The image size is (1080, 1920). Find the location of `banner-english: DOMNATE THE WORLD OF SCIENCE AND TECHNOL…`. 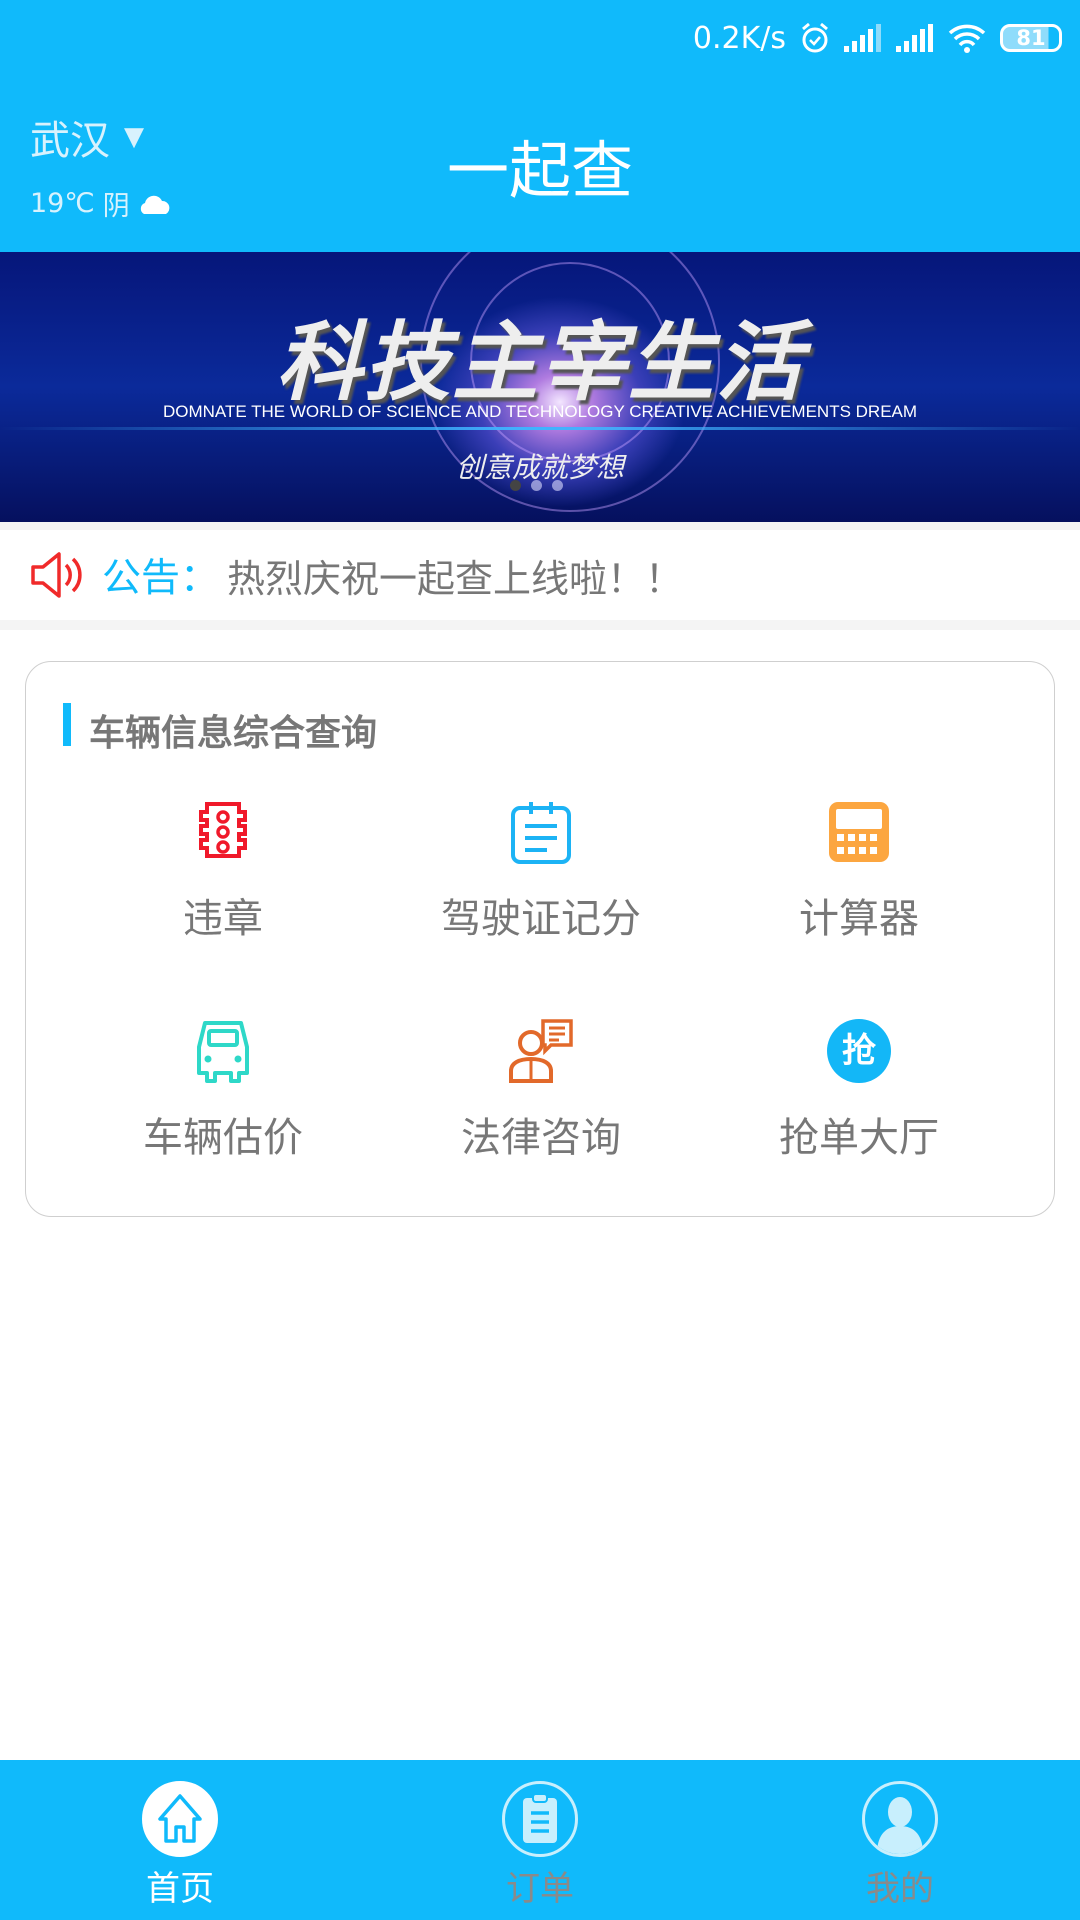

banner-english: DOMNATE THE WORLD OF SCIENCE AND TECHNOL… is located at coordinates (540, 411).